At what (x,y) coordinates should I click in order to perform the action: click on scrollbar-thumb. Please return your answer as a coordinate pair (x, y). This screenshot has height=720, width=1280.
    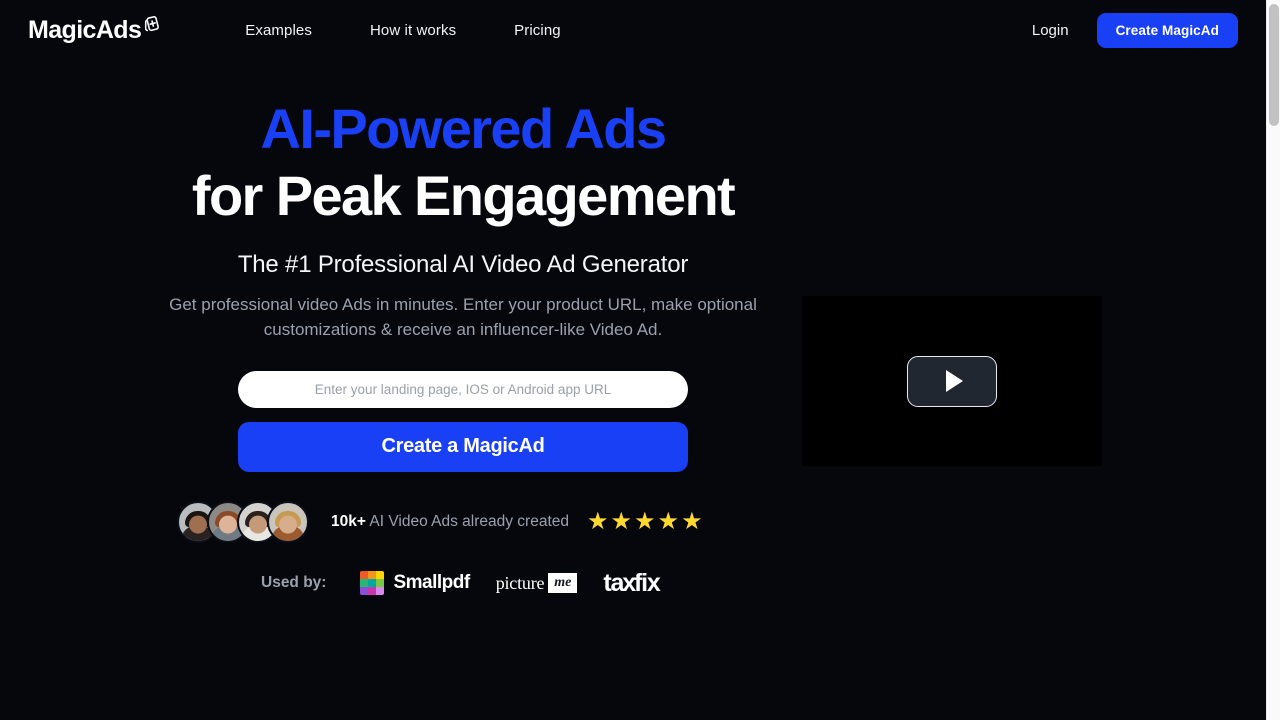
    Looking at the image, I should click on (1274, 65).